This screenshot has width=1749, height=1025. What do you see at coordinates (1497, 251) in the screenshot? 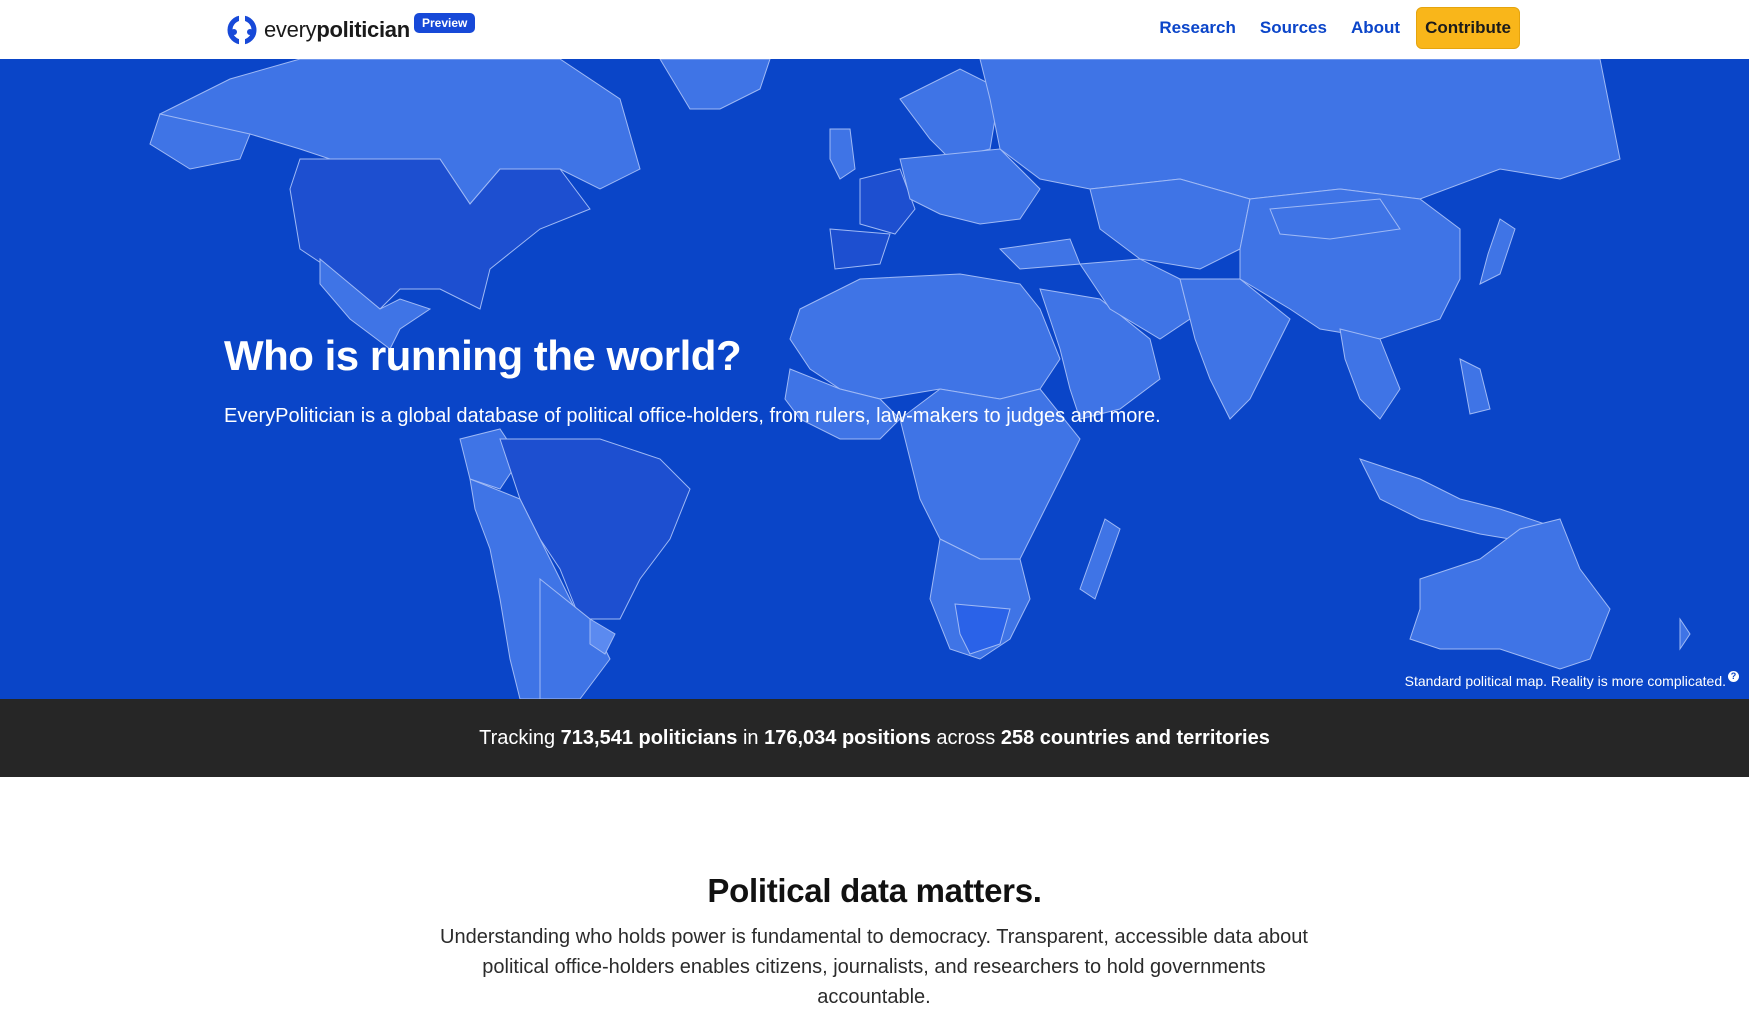
I see `map-japan` at bounding box center [1497, 251].